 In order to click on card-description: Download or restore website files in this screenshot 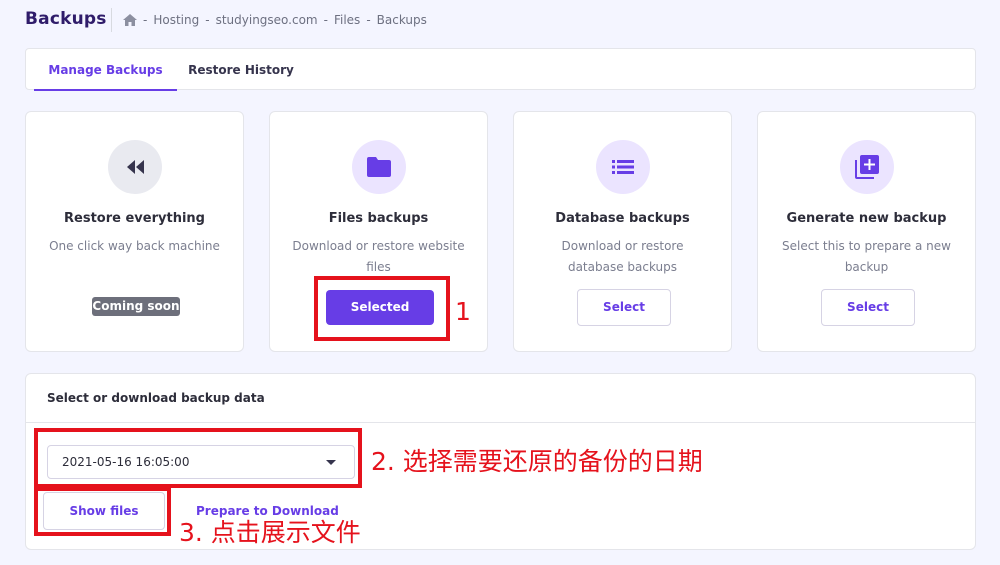, I will do `click(378, 256)`.